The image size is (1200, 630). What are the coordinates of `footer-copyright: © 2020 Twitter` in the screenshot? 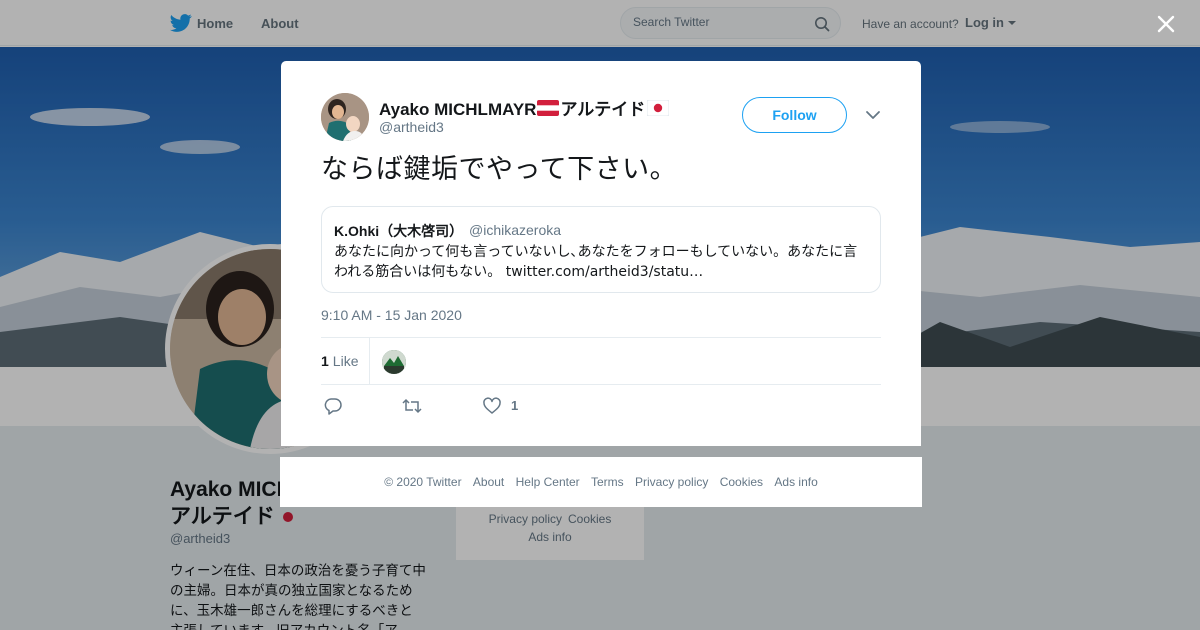 It's located at (423, 482).